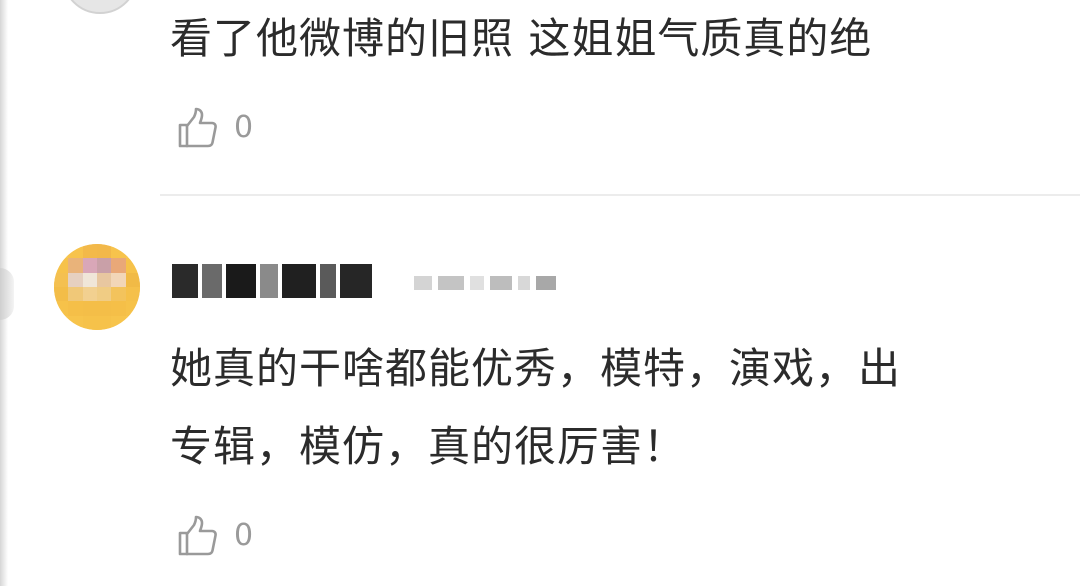 This screenshot has width=1080, height=586. I want to click on comment-text-line: 看了他微博的旧照 这姐姐气质真的绝, so click(521, 38).